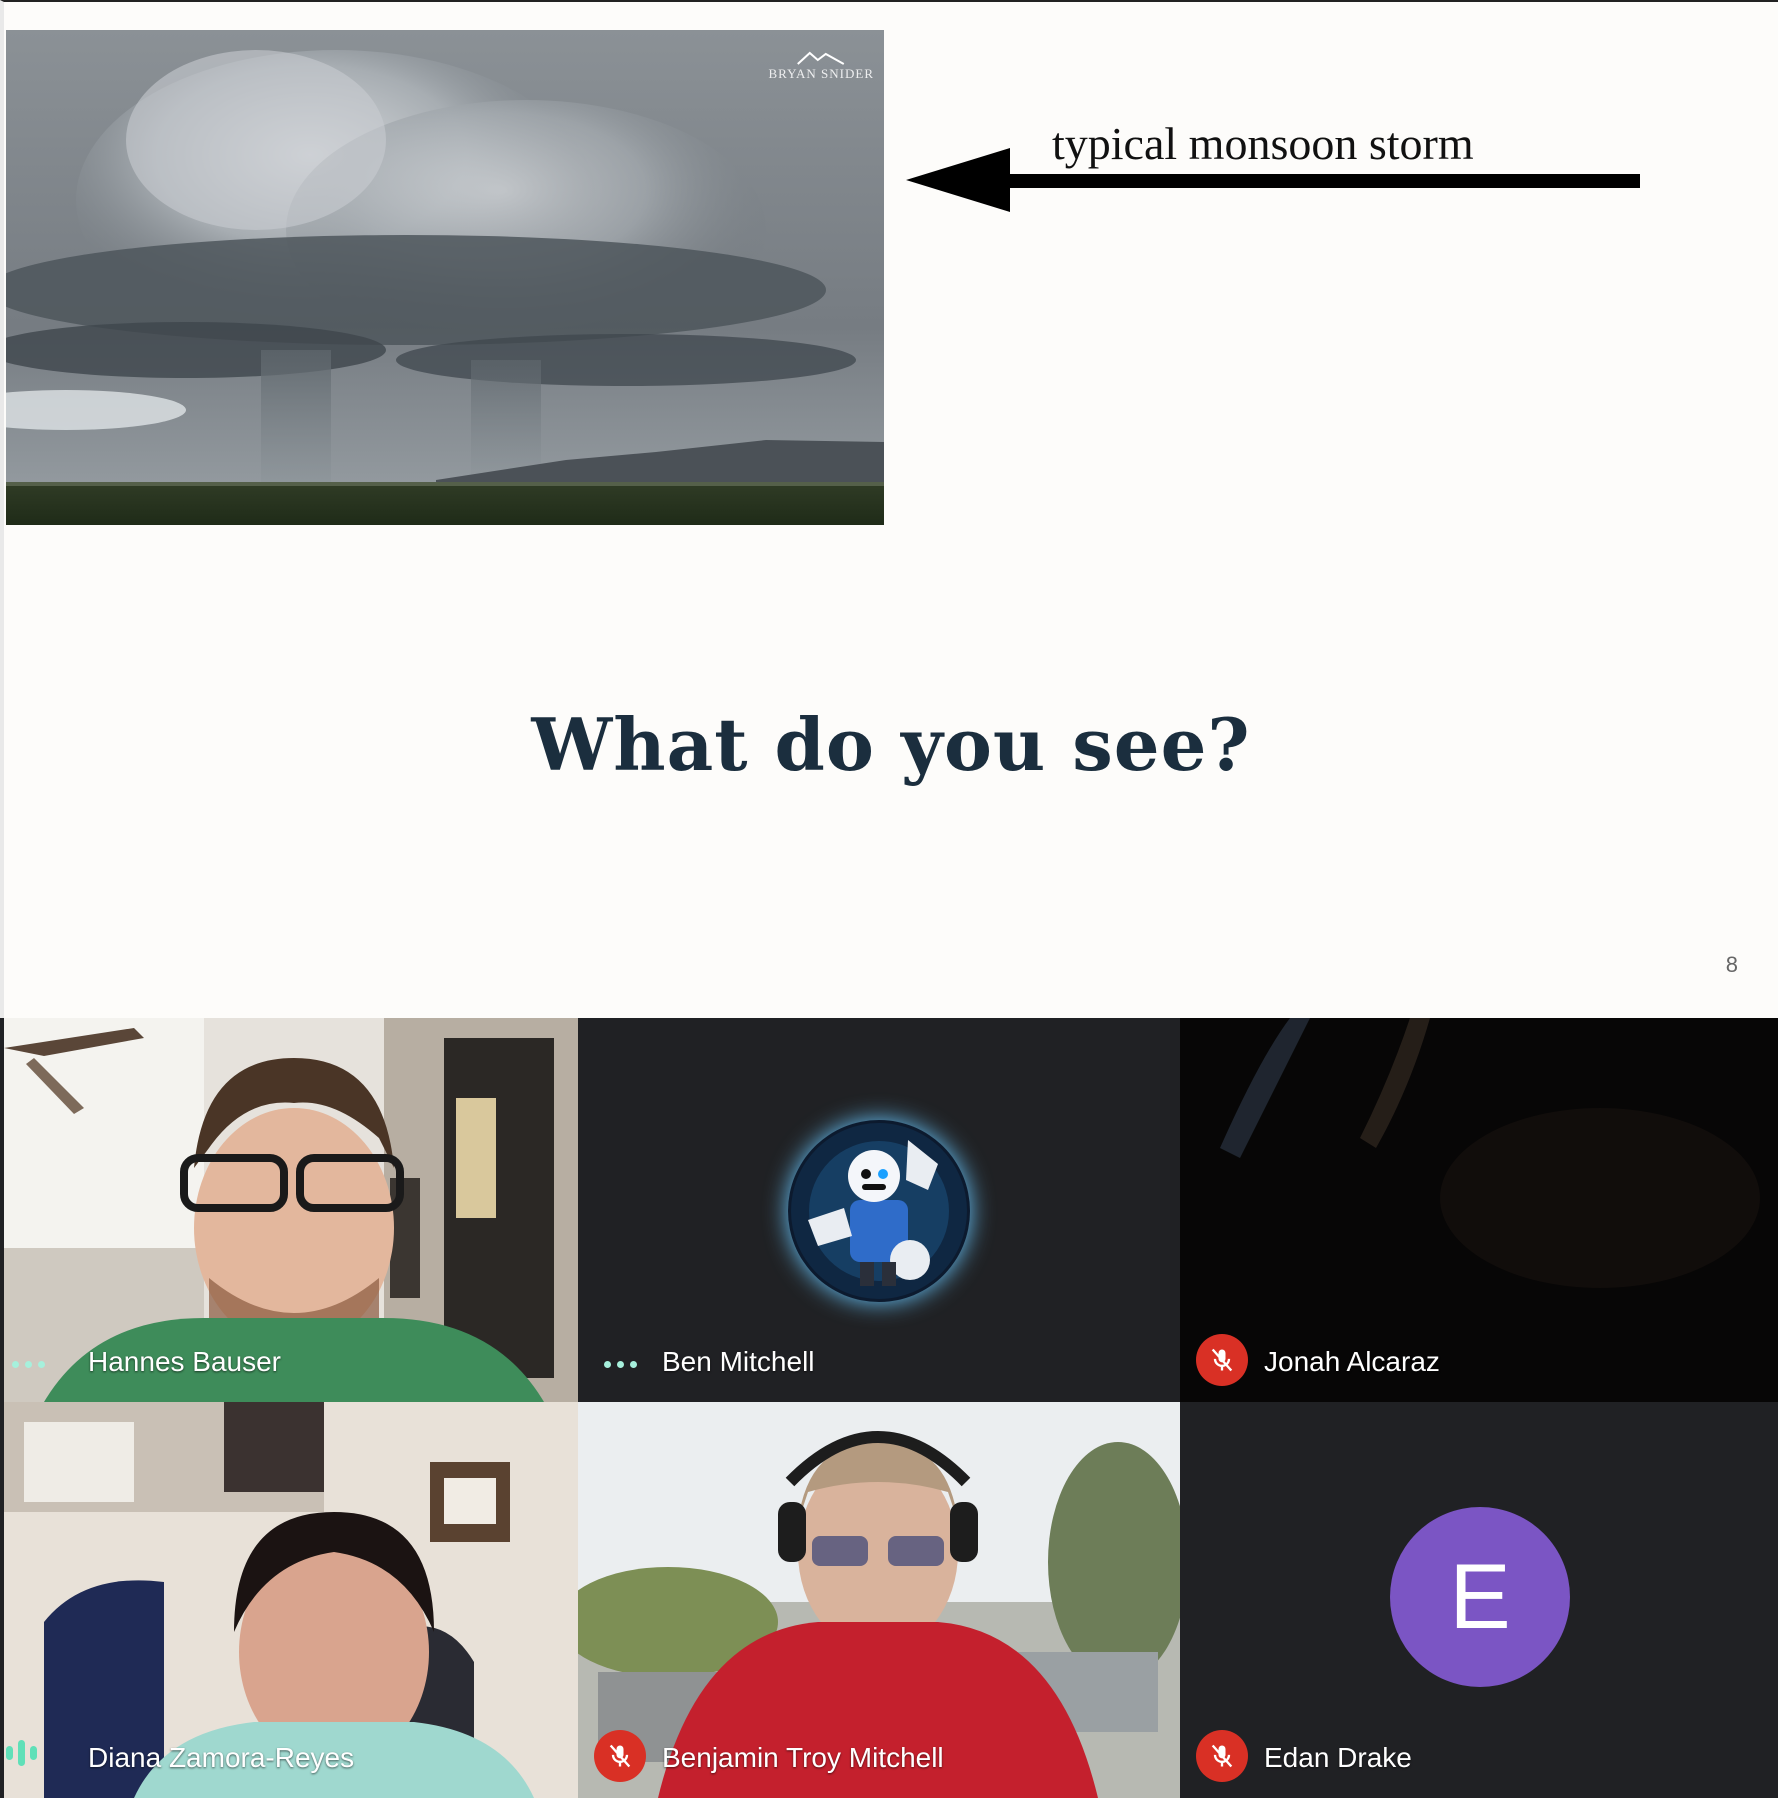 The width and height of the screenshot is (1778, 1798). I want to click on participant-tile-jonah-alcaraz: Jonah Alcaraz, so click(1479, 1210).